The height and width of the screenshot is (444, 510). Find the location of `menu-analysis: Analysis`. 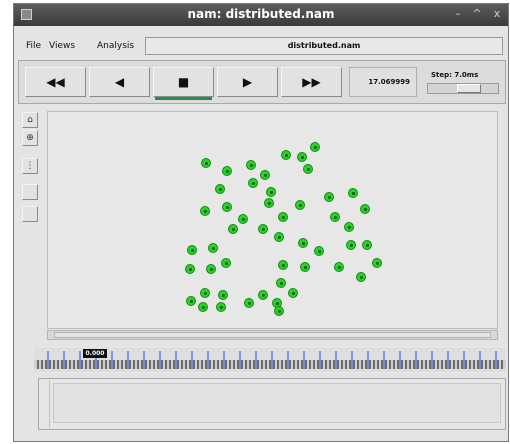

menu-analysis: Analysis is located at coordinates (115, 46).